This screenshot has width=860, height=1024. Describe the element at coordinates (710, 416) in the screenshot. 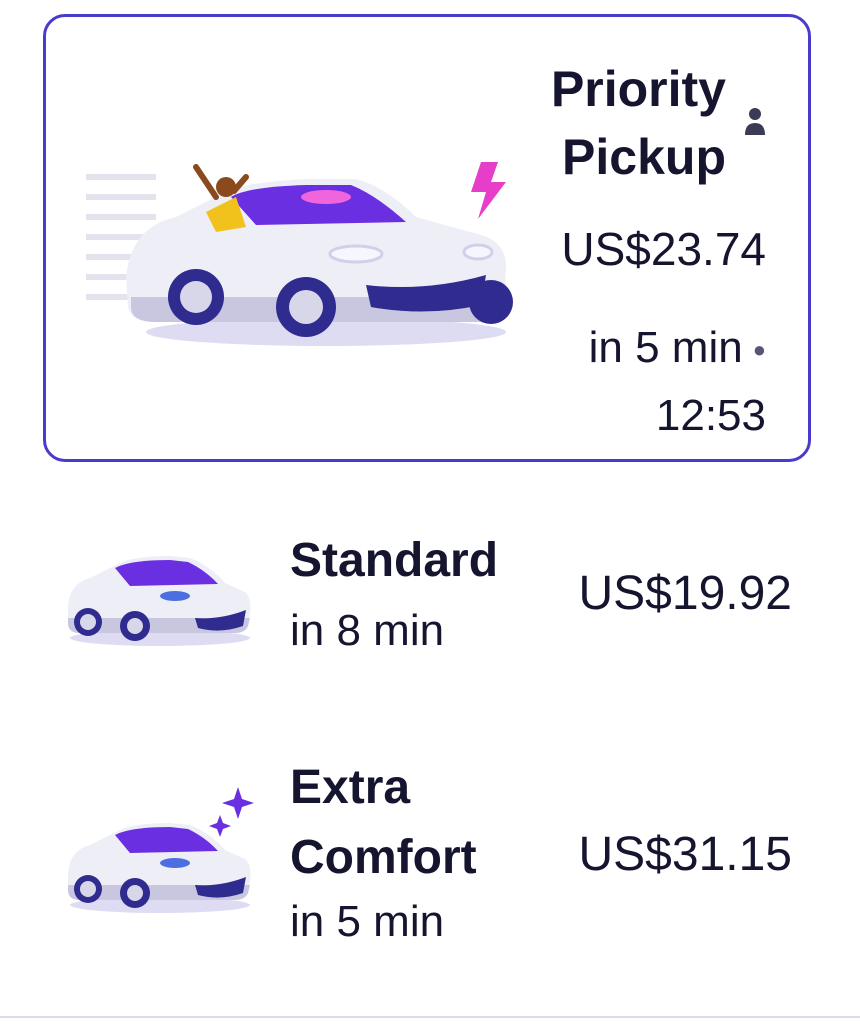

I see `priority-time: 12:53` at that location.